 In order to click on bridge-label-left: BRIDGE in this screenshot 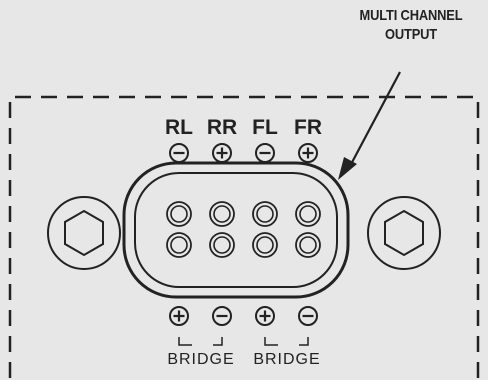, I will do `click(200, 359)`.